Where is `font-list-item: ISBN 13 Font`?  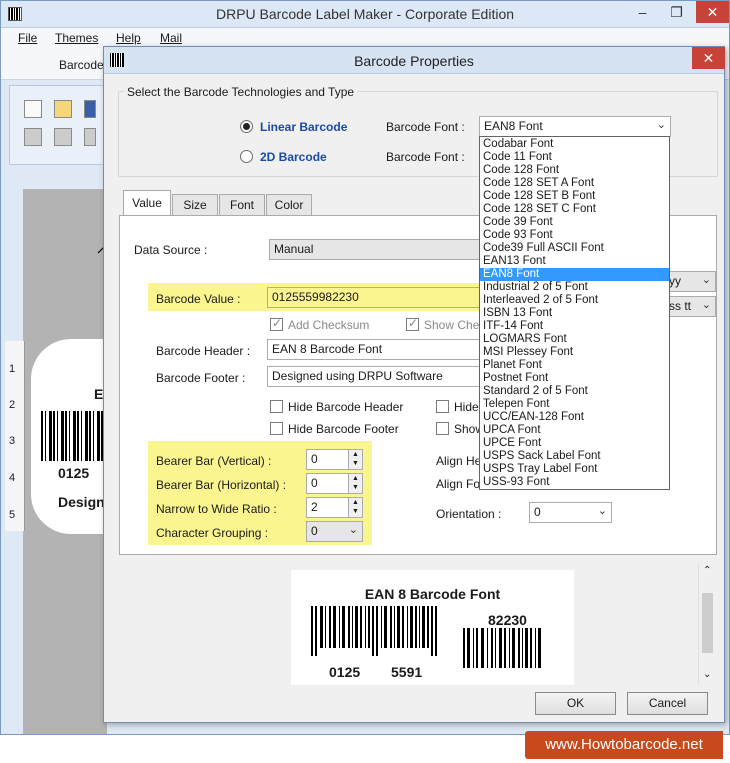
font-list-item: ISBN 13 Font is located at coordinates (574, 313).